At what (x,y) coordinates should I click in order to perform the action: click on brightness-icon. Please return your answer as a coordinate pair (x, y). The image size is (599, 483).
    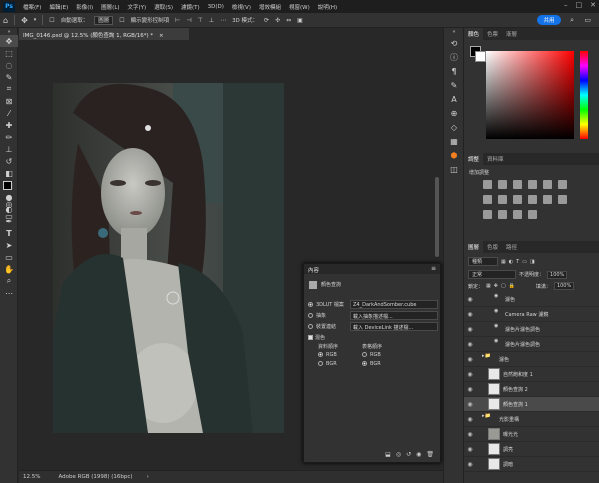
    Looking at the image, I should click on (487, 184).